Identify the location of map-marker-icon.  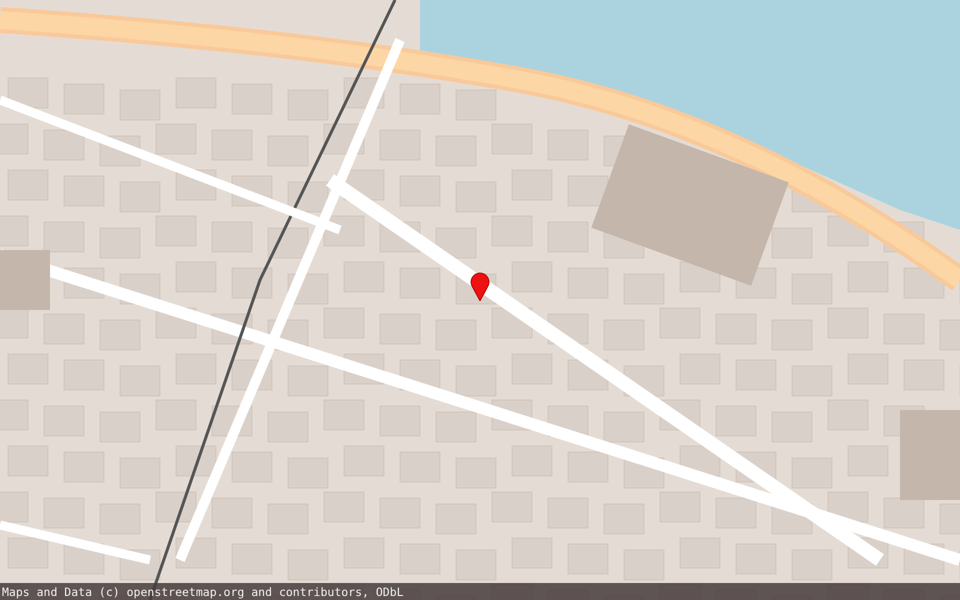
(480, 286).